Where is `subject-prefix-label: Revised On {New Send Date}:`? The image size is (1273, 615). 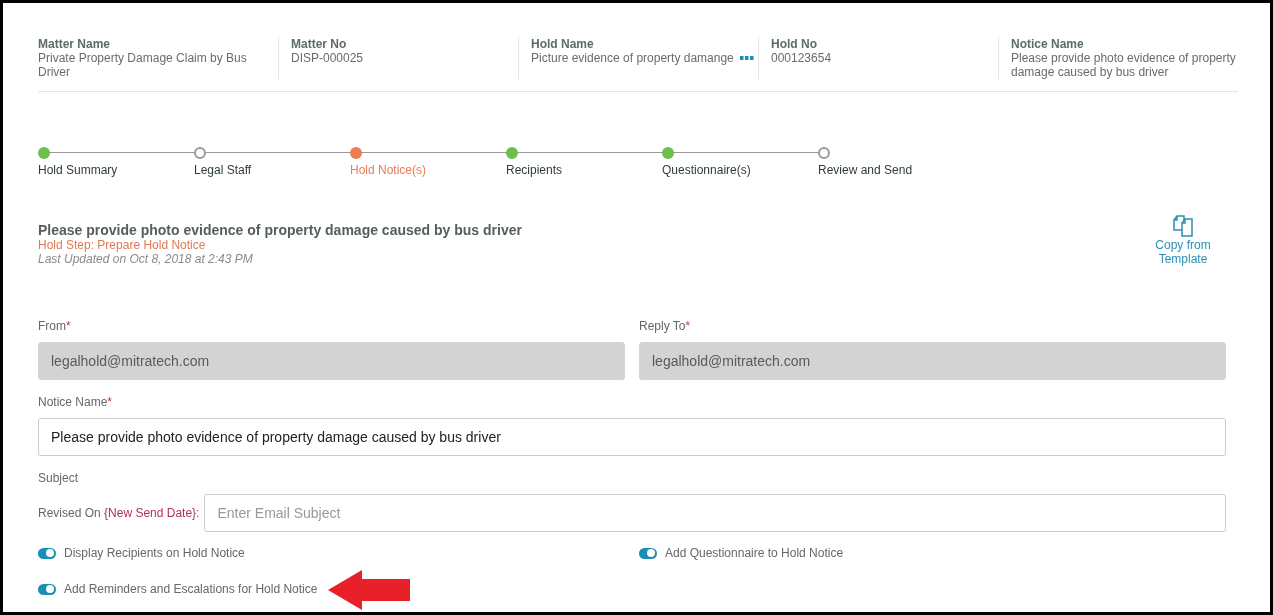
subject-prefix-label: Revised On {New Send Date}: is located at coordinates (119, 513).